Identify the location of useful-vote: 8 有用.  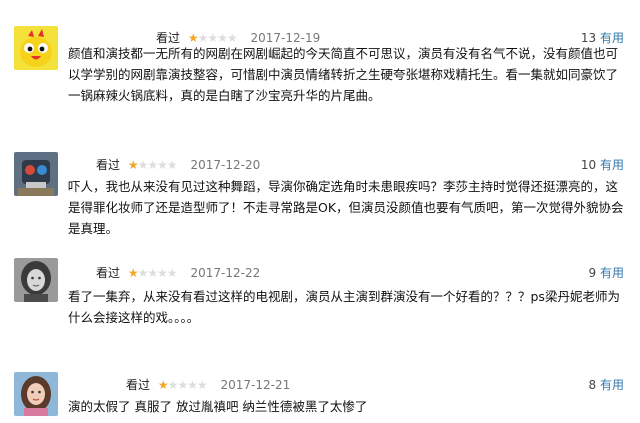
(606, 384).